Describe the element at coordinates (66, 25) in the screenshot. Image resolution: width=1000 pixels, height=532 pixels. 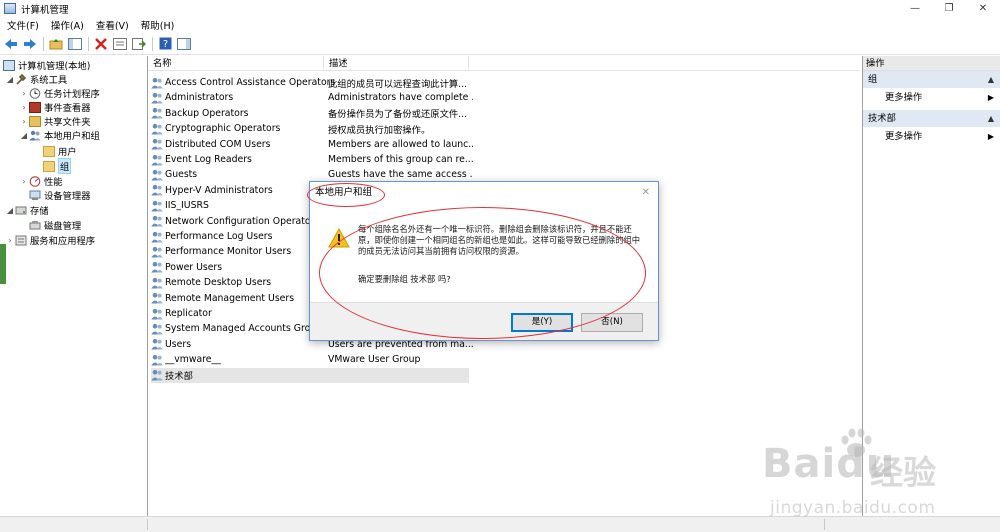
I see `menu-action: 操作(A)` at that location.